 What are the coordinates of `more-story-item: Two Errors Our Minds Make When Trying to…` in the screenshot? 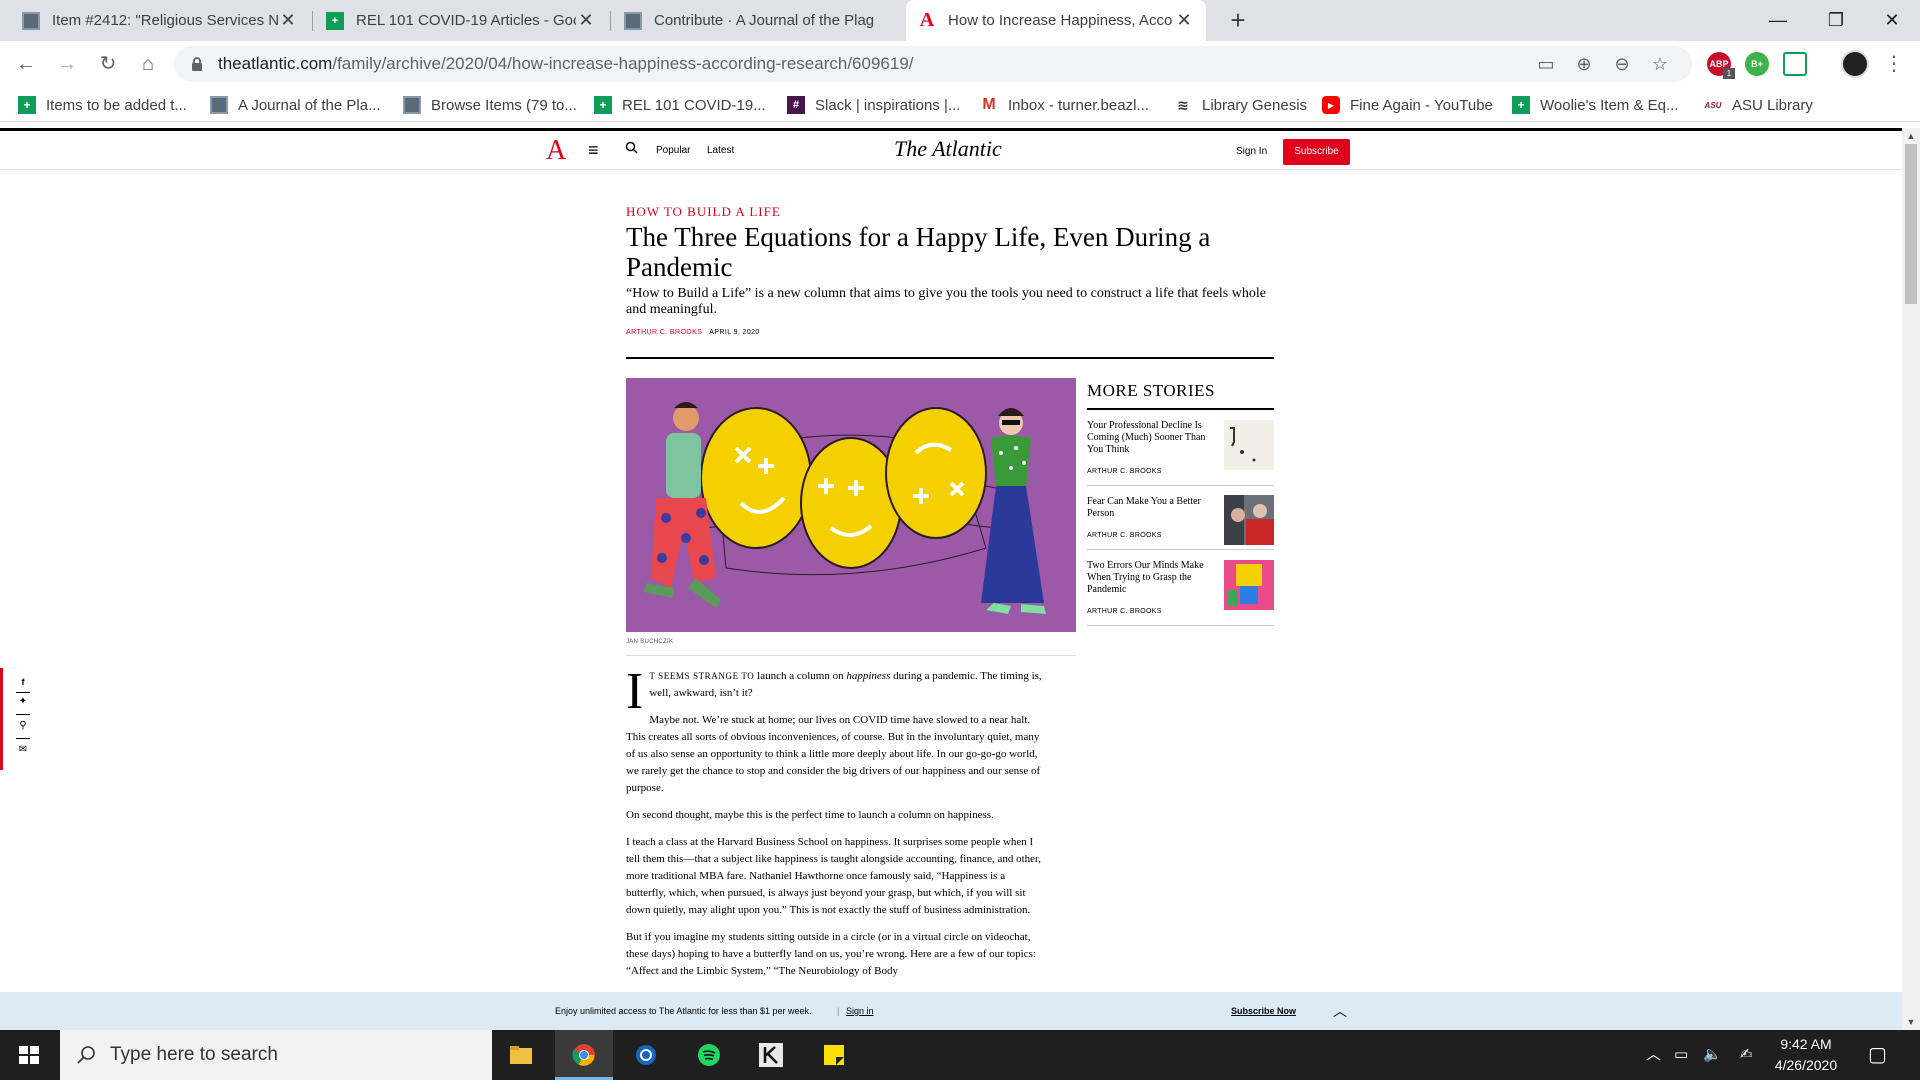 It's located at (1180, 588).